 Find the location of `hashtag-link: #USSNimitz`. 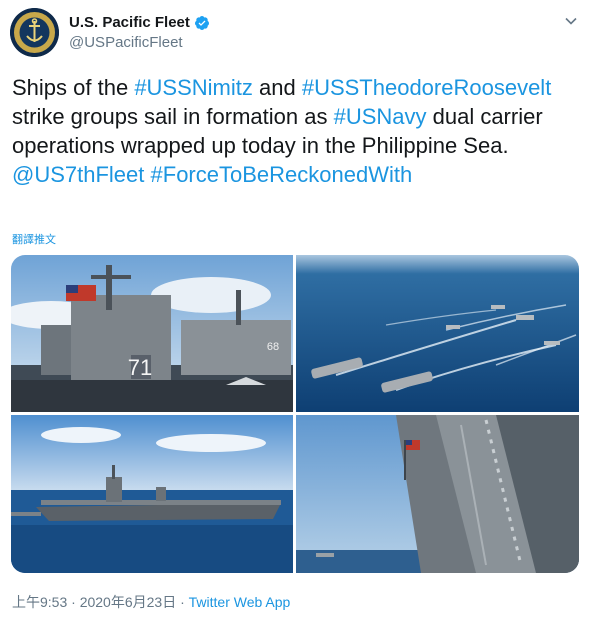

hashtag-link: #USSNimitz is located at coordinates (193, 87).